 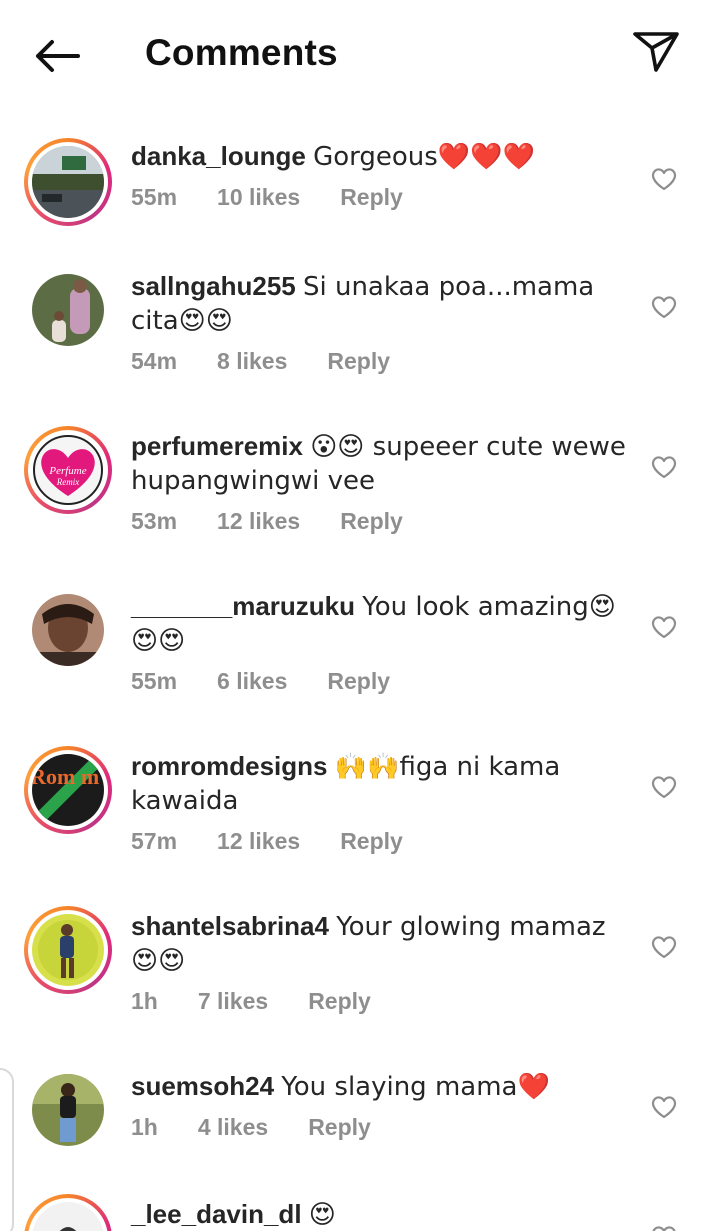 I want to click on send-icon, so click(x=656, y=52).